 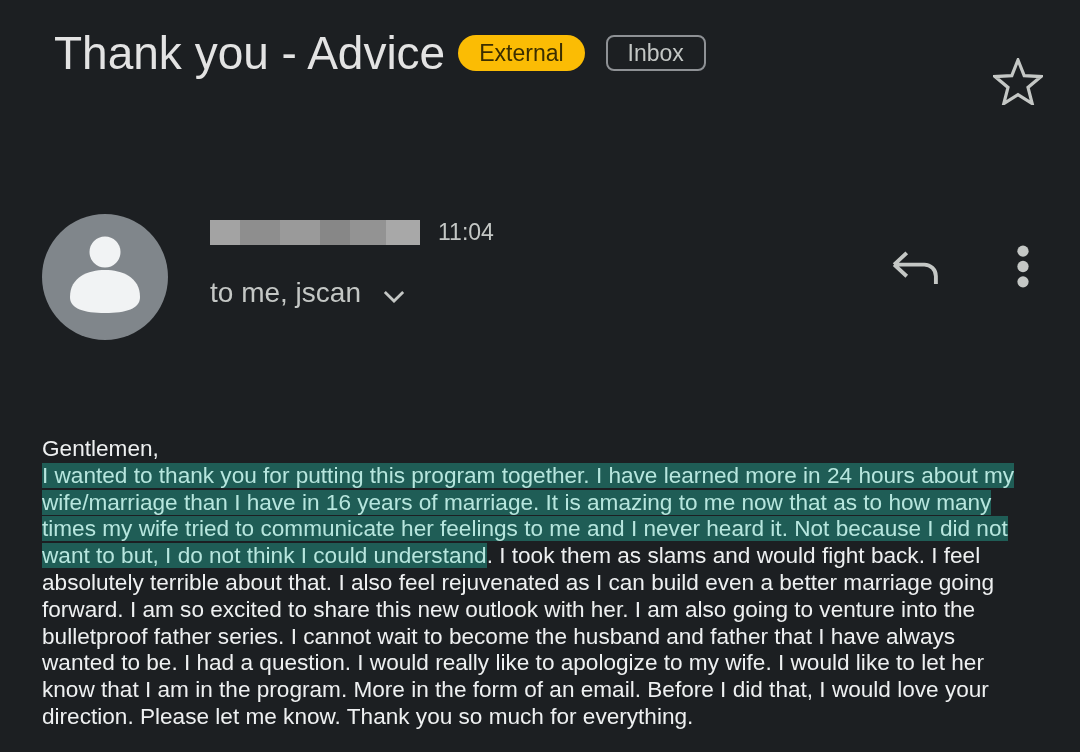 I want to click on recipients-button: to me, jscan, so click(x=352, y=293).